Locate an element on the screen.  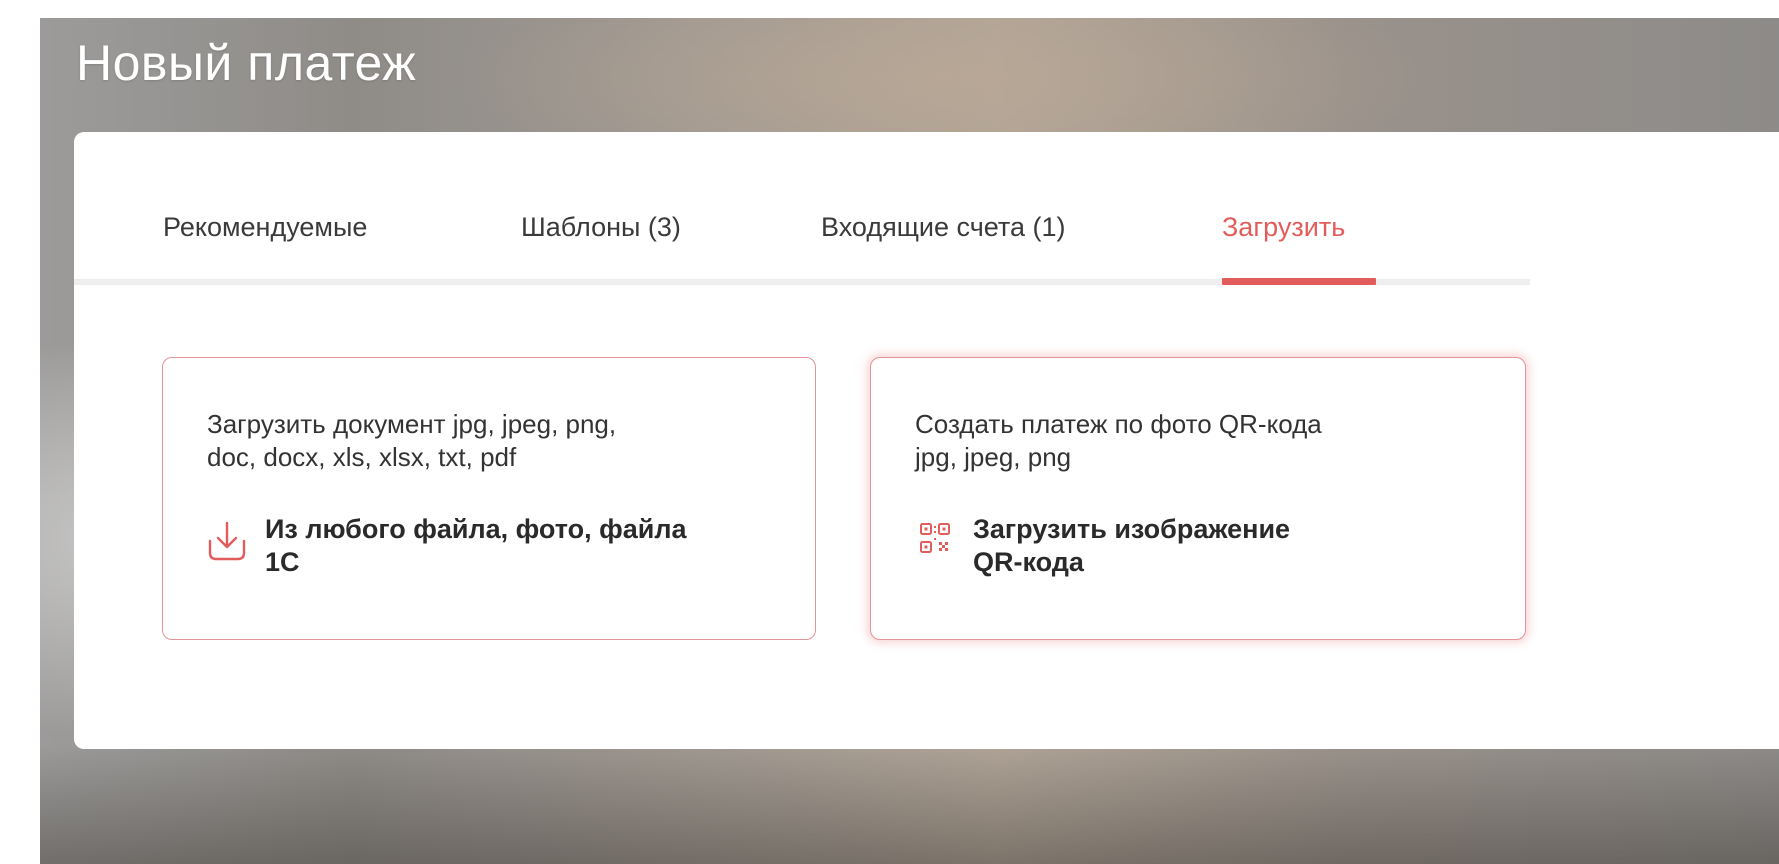
tab-incoming-invoices: Входящие счета (1) is located at coordinates (943, 227).